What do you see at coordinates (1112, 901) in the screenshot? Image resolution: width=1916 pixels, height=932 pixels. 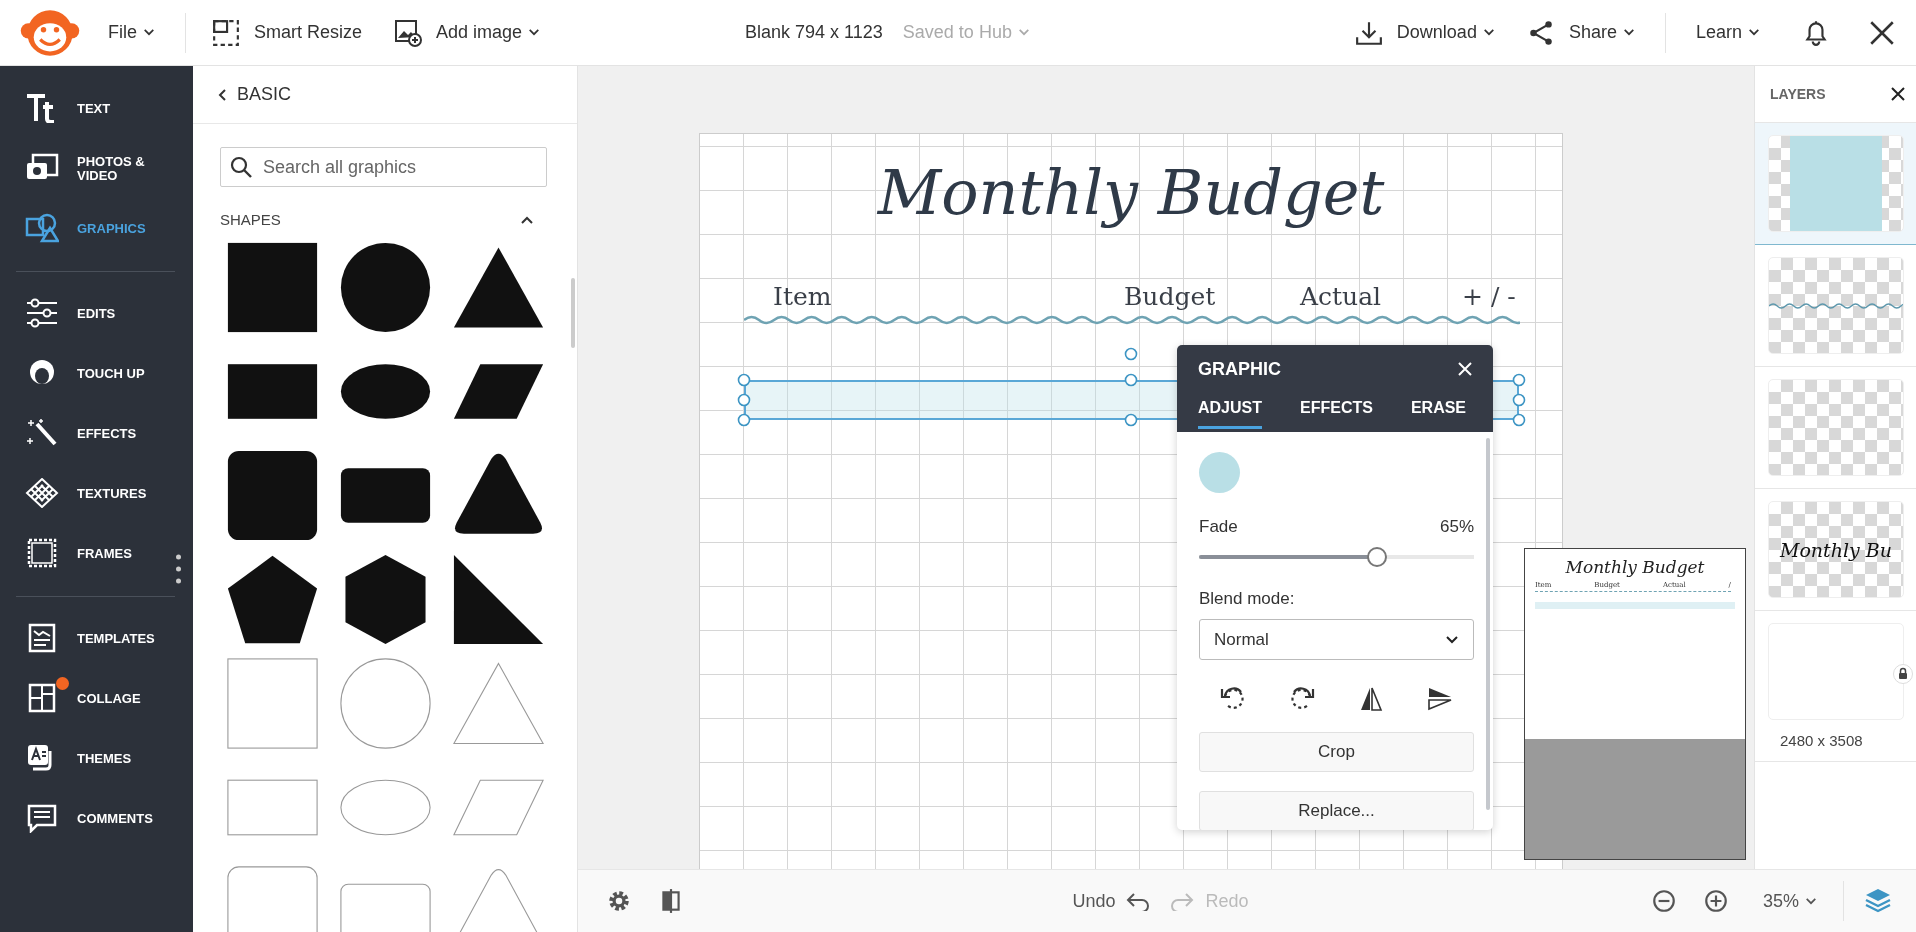 I see `undo-button: Undo` at bounding box center [1112, 901].